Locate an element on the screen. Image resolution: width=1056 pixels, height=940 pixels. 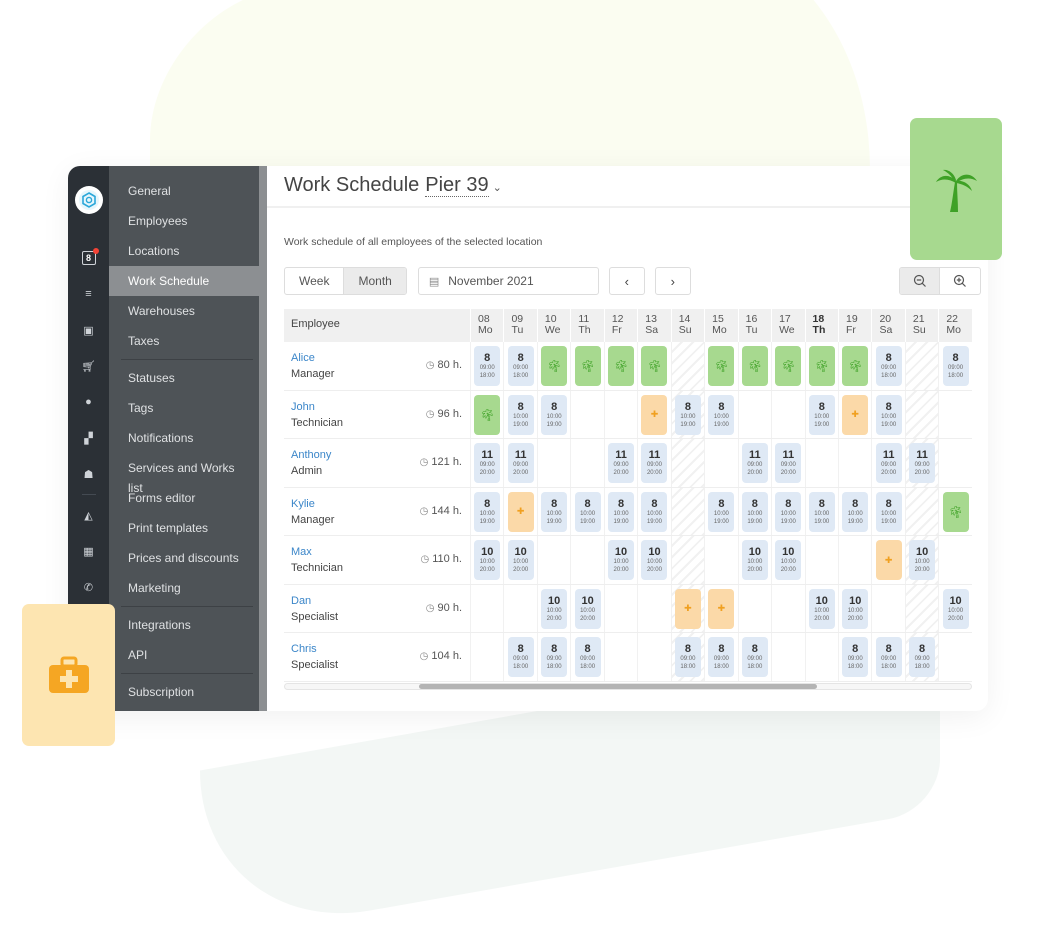
filter-icon: ≡ is located at coordinates (89, 294).